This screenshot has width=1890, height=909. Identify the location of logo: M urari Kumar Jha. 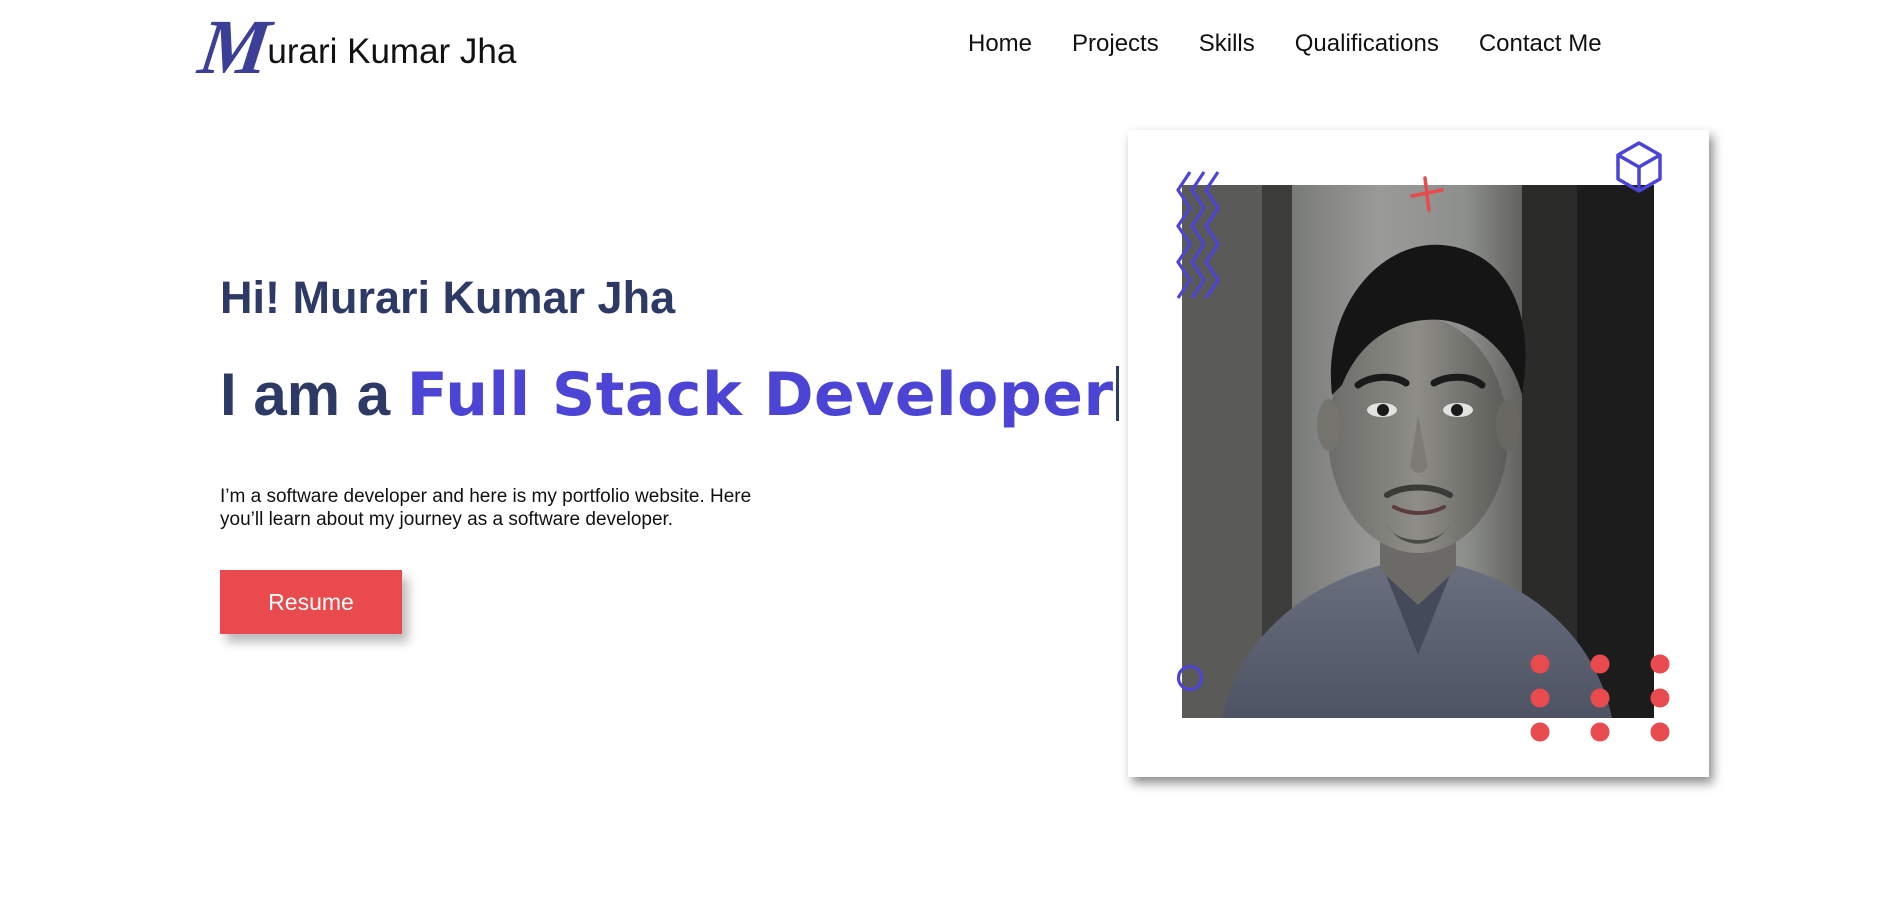
(355, 46).